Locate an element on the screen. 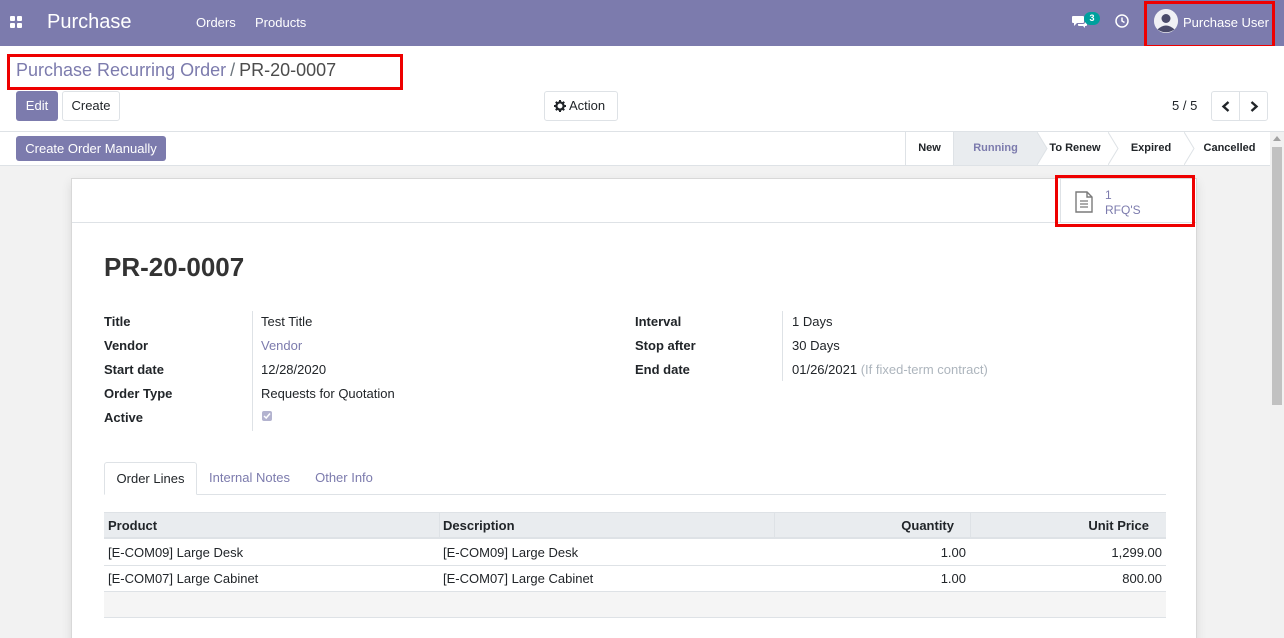  field-value-order-type: Requests for Quotation is located at coordinates (328, 393).